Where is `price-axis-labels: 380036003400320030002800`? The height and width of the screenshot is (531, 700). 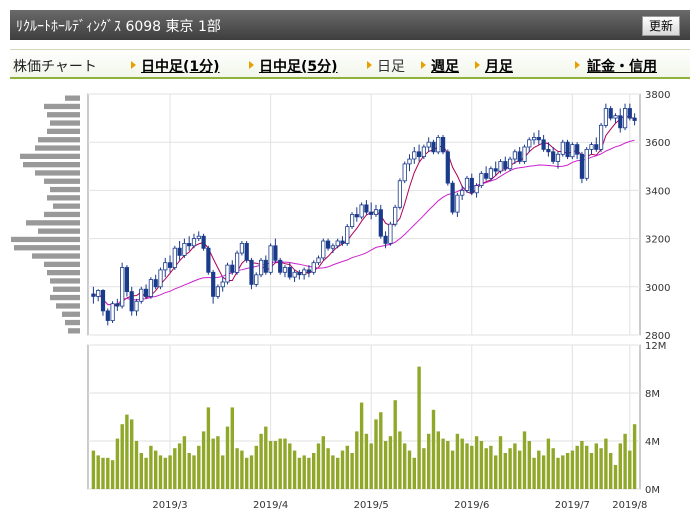
price-axis-labels: 380036003400320030002800 is located at coordinates (657, 216).